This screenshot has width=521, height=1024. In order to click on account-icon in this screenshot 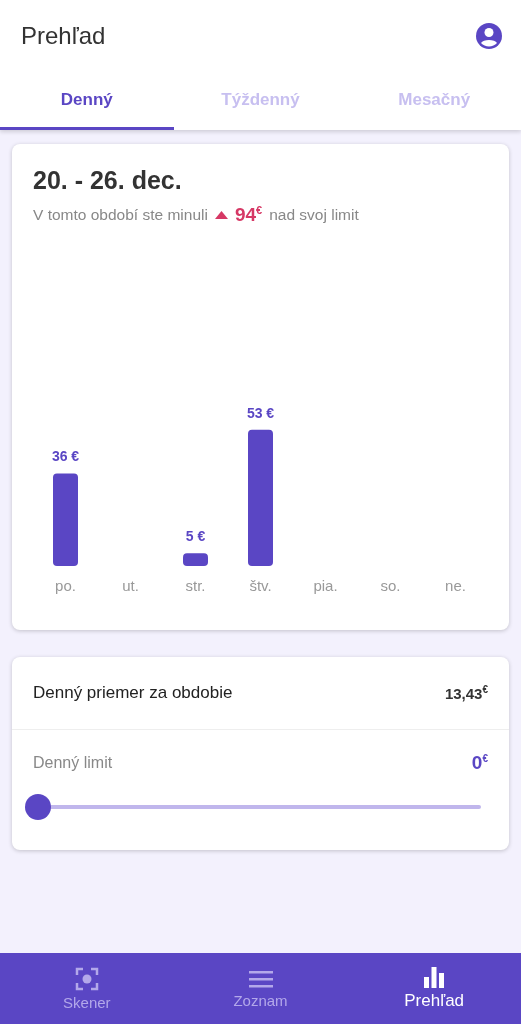, I will do `click(489, 36)`.